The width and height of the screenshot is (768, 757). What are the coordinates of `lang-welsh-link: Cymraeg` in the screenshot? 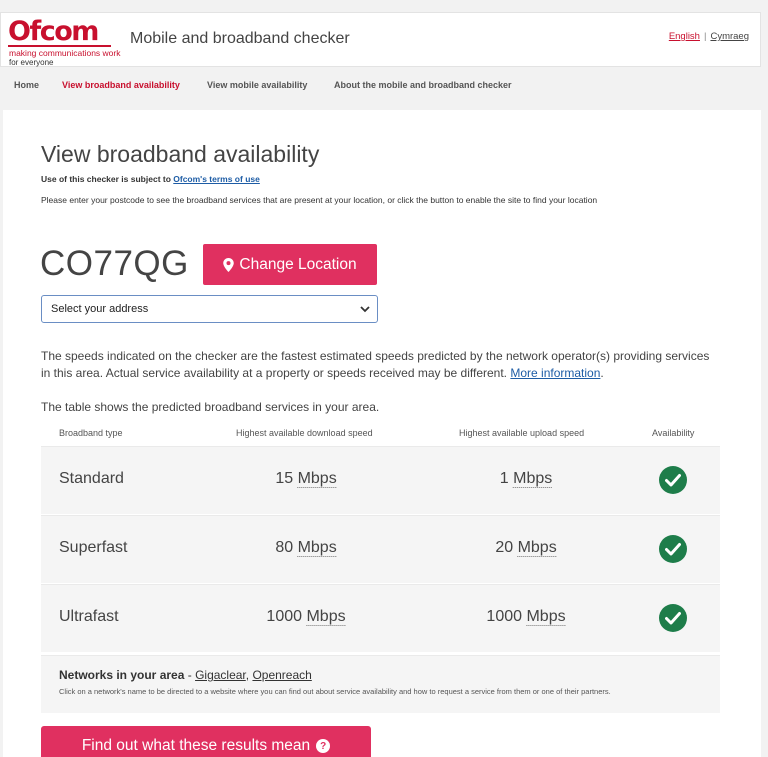 It's located at (729, 36).